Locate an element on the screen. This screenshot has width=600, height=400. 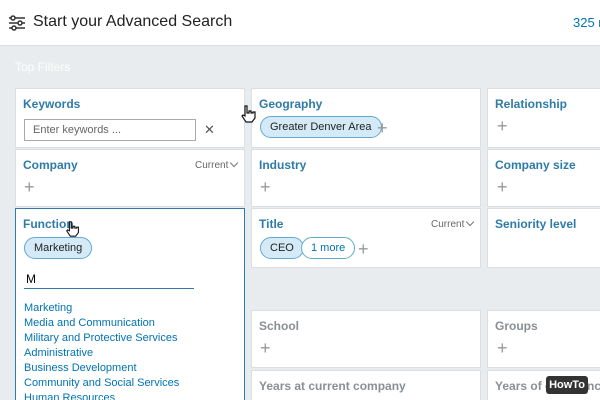
suggestion-item: Marketing is located at coordinates (101, 308).